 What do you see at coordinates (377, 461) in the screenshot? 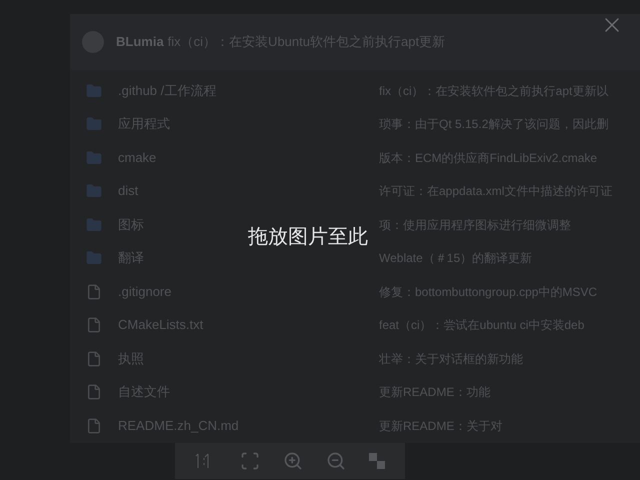
I see `checkerboard-icon` at bounding box center [377, 461].